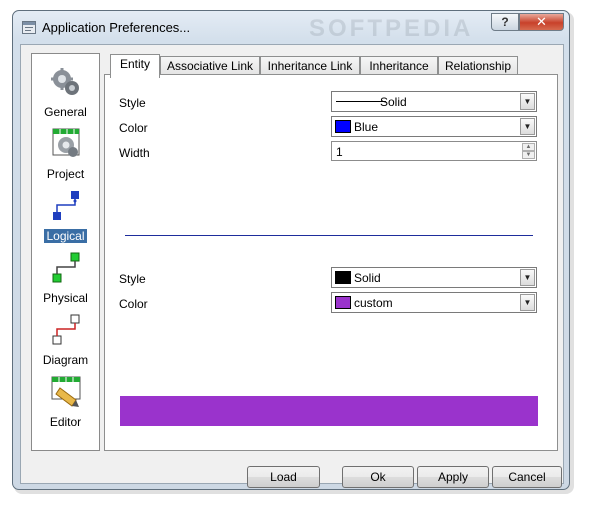 This screenshot has width=590, height=510. Describe the element at coordinates (343, 277) in the screenshot. I see `fill-style-swatch` at that location.